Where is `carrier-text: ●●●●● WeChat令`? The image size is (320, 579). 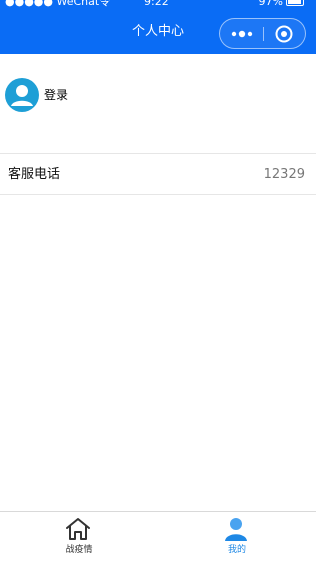 carrier-text: ●●●●● WeChat令 is located at coordinates (58, 4).